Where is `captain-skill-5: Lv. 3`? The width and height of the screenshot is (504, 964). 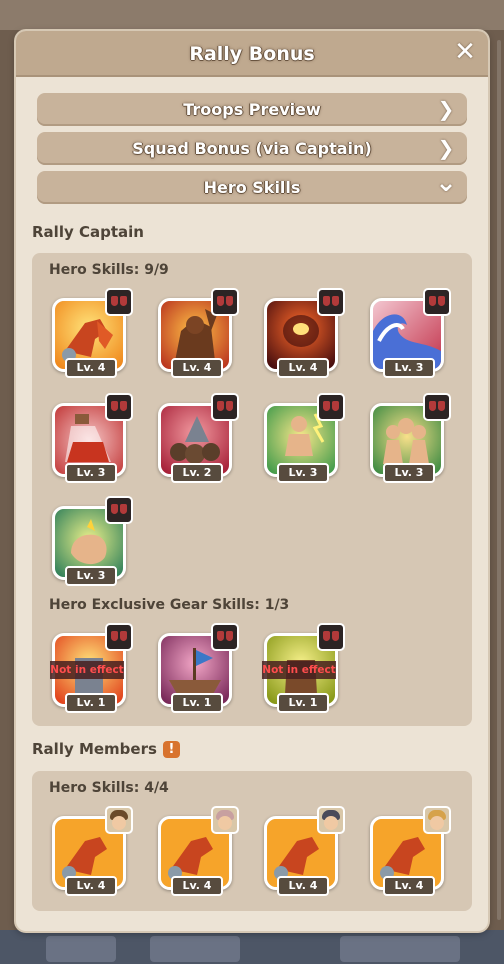
captain-skill-5: Lv. 3 is located at coordinates (92, 438).